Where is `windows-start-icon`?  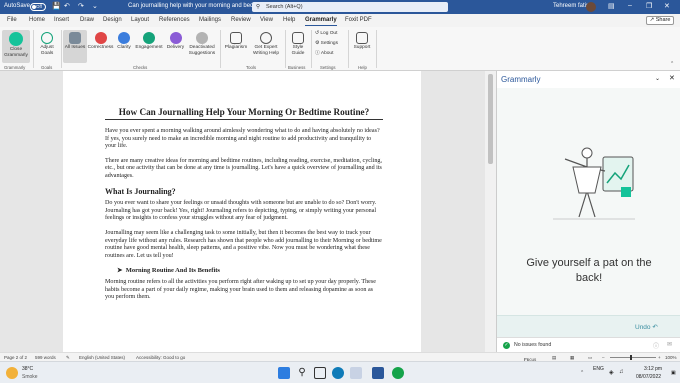
windows-start-icon is located at coordinates (284, 373).